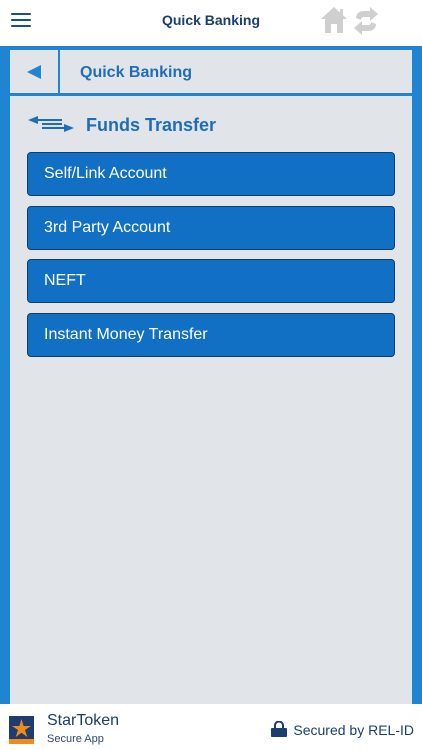 The image size is (422, 750). Describe the element at coordinates (353, 730) in the screenshot. I see `secured-by-text: Secured by REL-ID` at that location.